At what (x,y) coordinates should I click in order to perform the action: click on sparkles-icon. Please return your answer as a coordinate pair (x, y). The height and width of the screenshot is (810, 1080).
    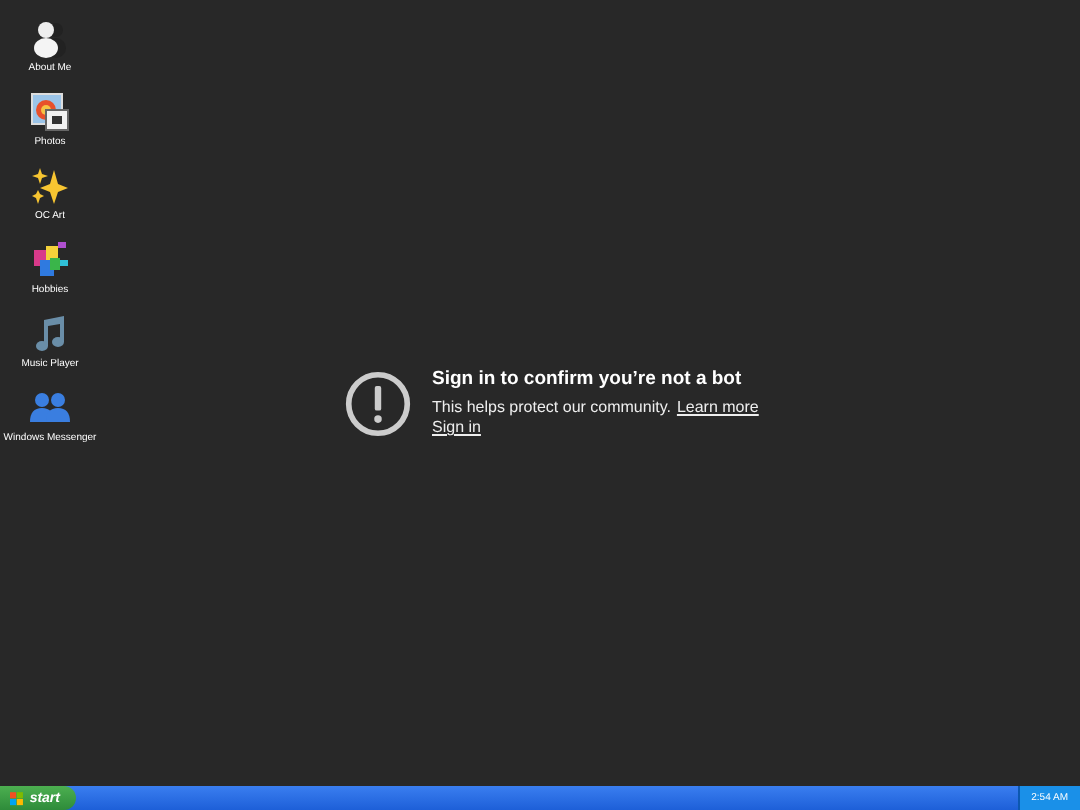
    Looking at the image, I should click on (50, 186).